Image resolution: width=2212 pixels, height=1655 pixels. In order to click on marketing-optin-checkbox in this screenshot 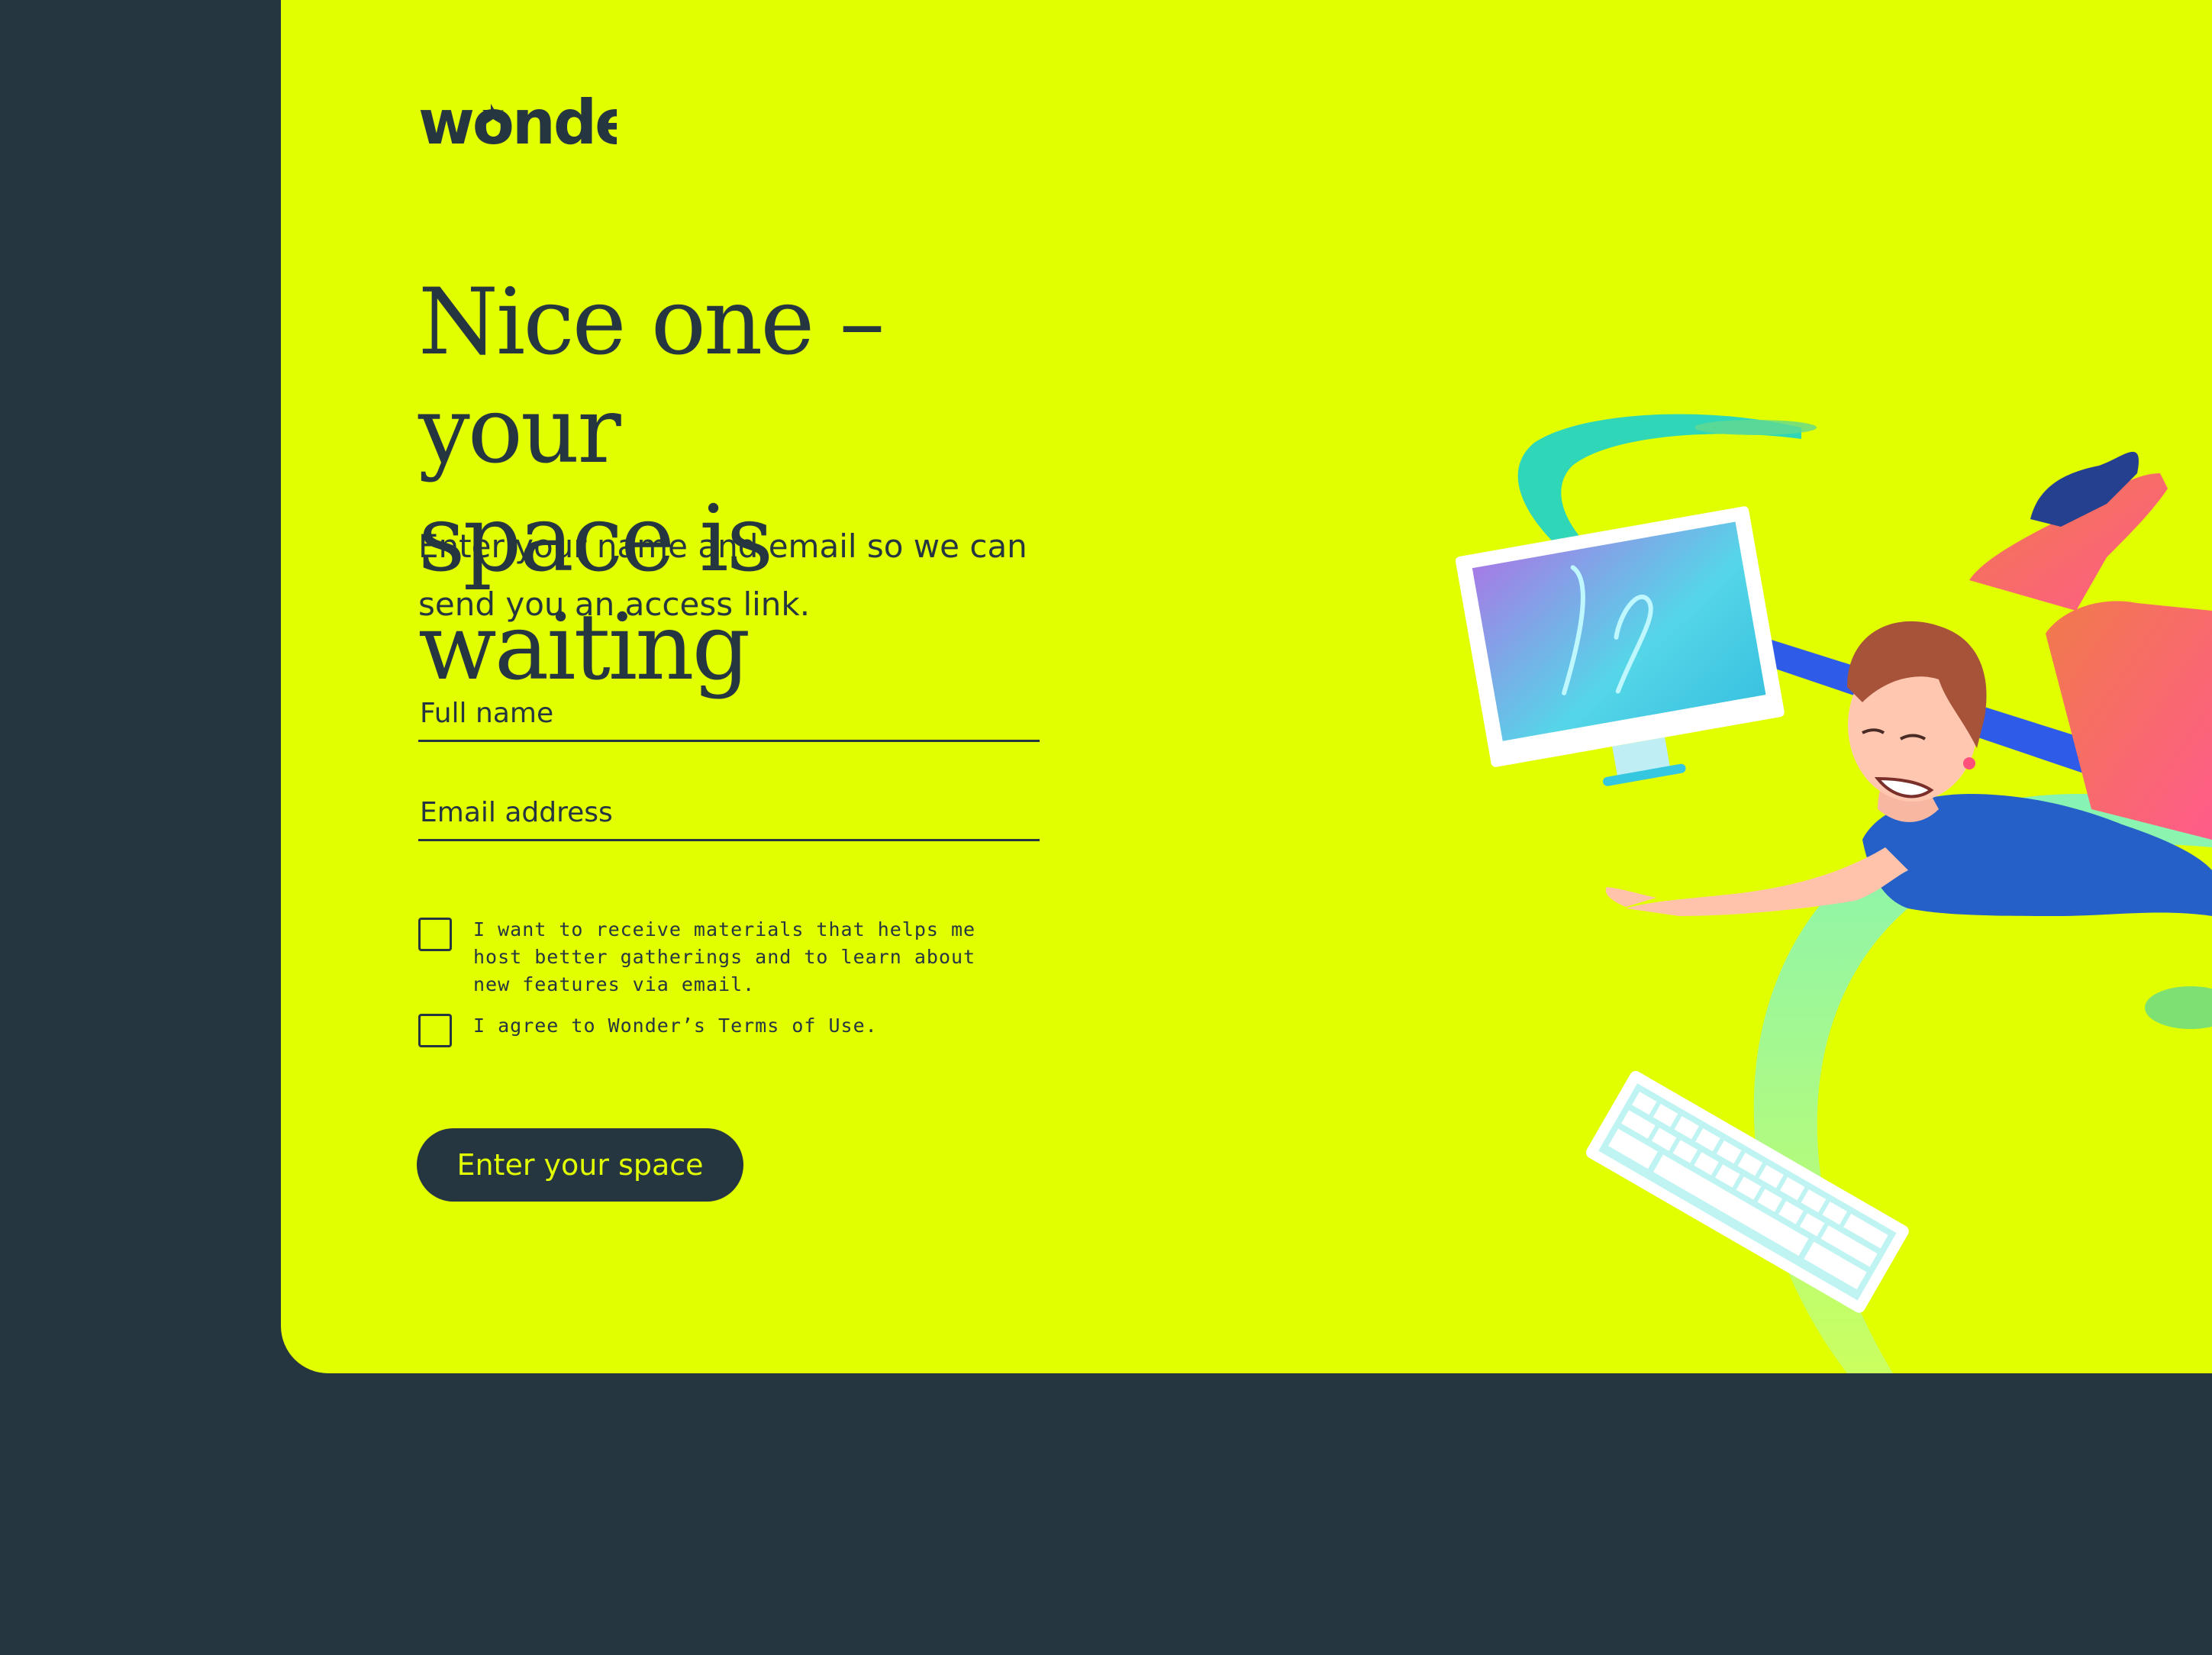, I will do `click(435, 935)`.